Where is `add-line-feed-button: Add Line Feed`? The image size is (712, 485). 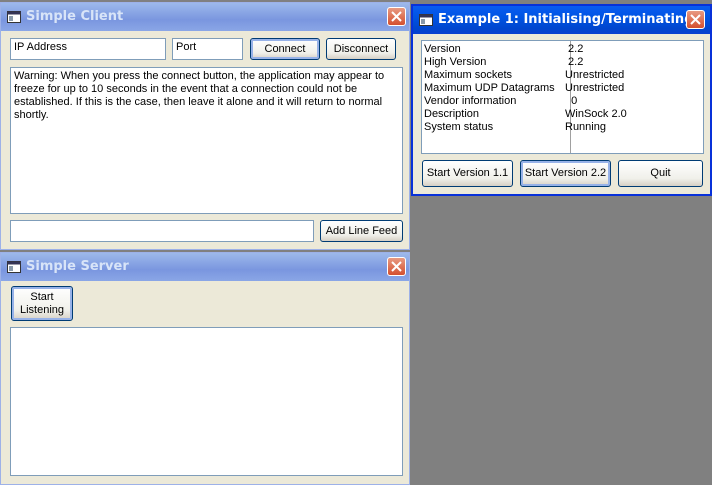
add-line-feed-button: Add Line Feed is located at coordinates (361, 231).